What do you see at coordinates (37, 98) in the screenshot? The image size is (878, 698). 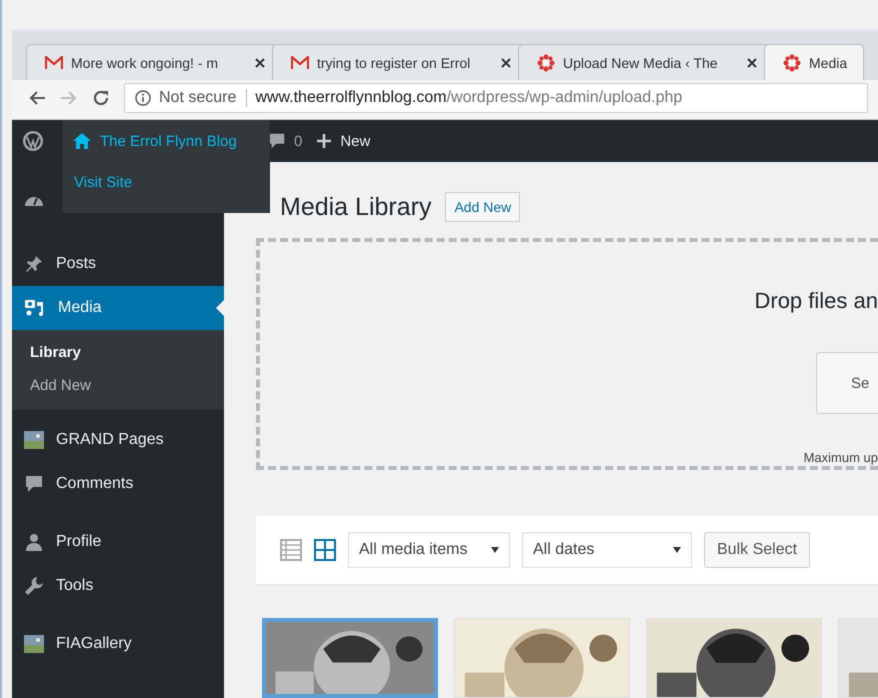 I see `back-arrow-icon` at bounding box center [37, 98].